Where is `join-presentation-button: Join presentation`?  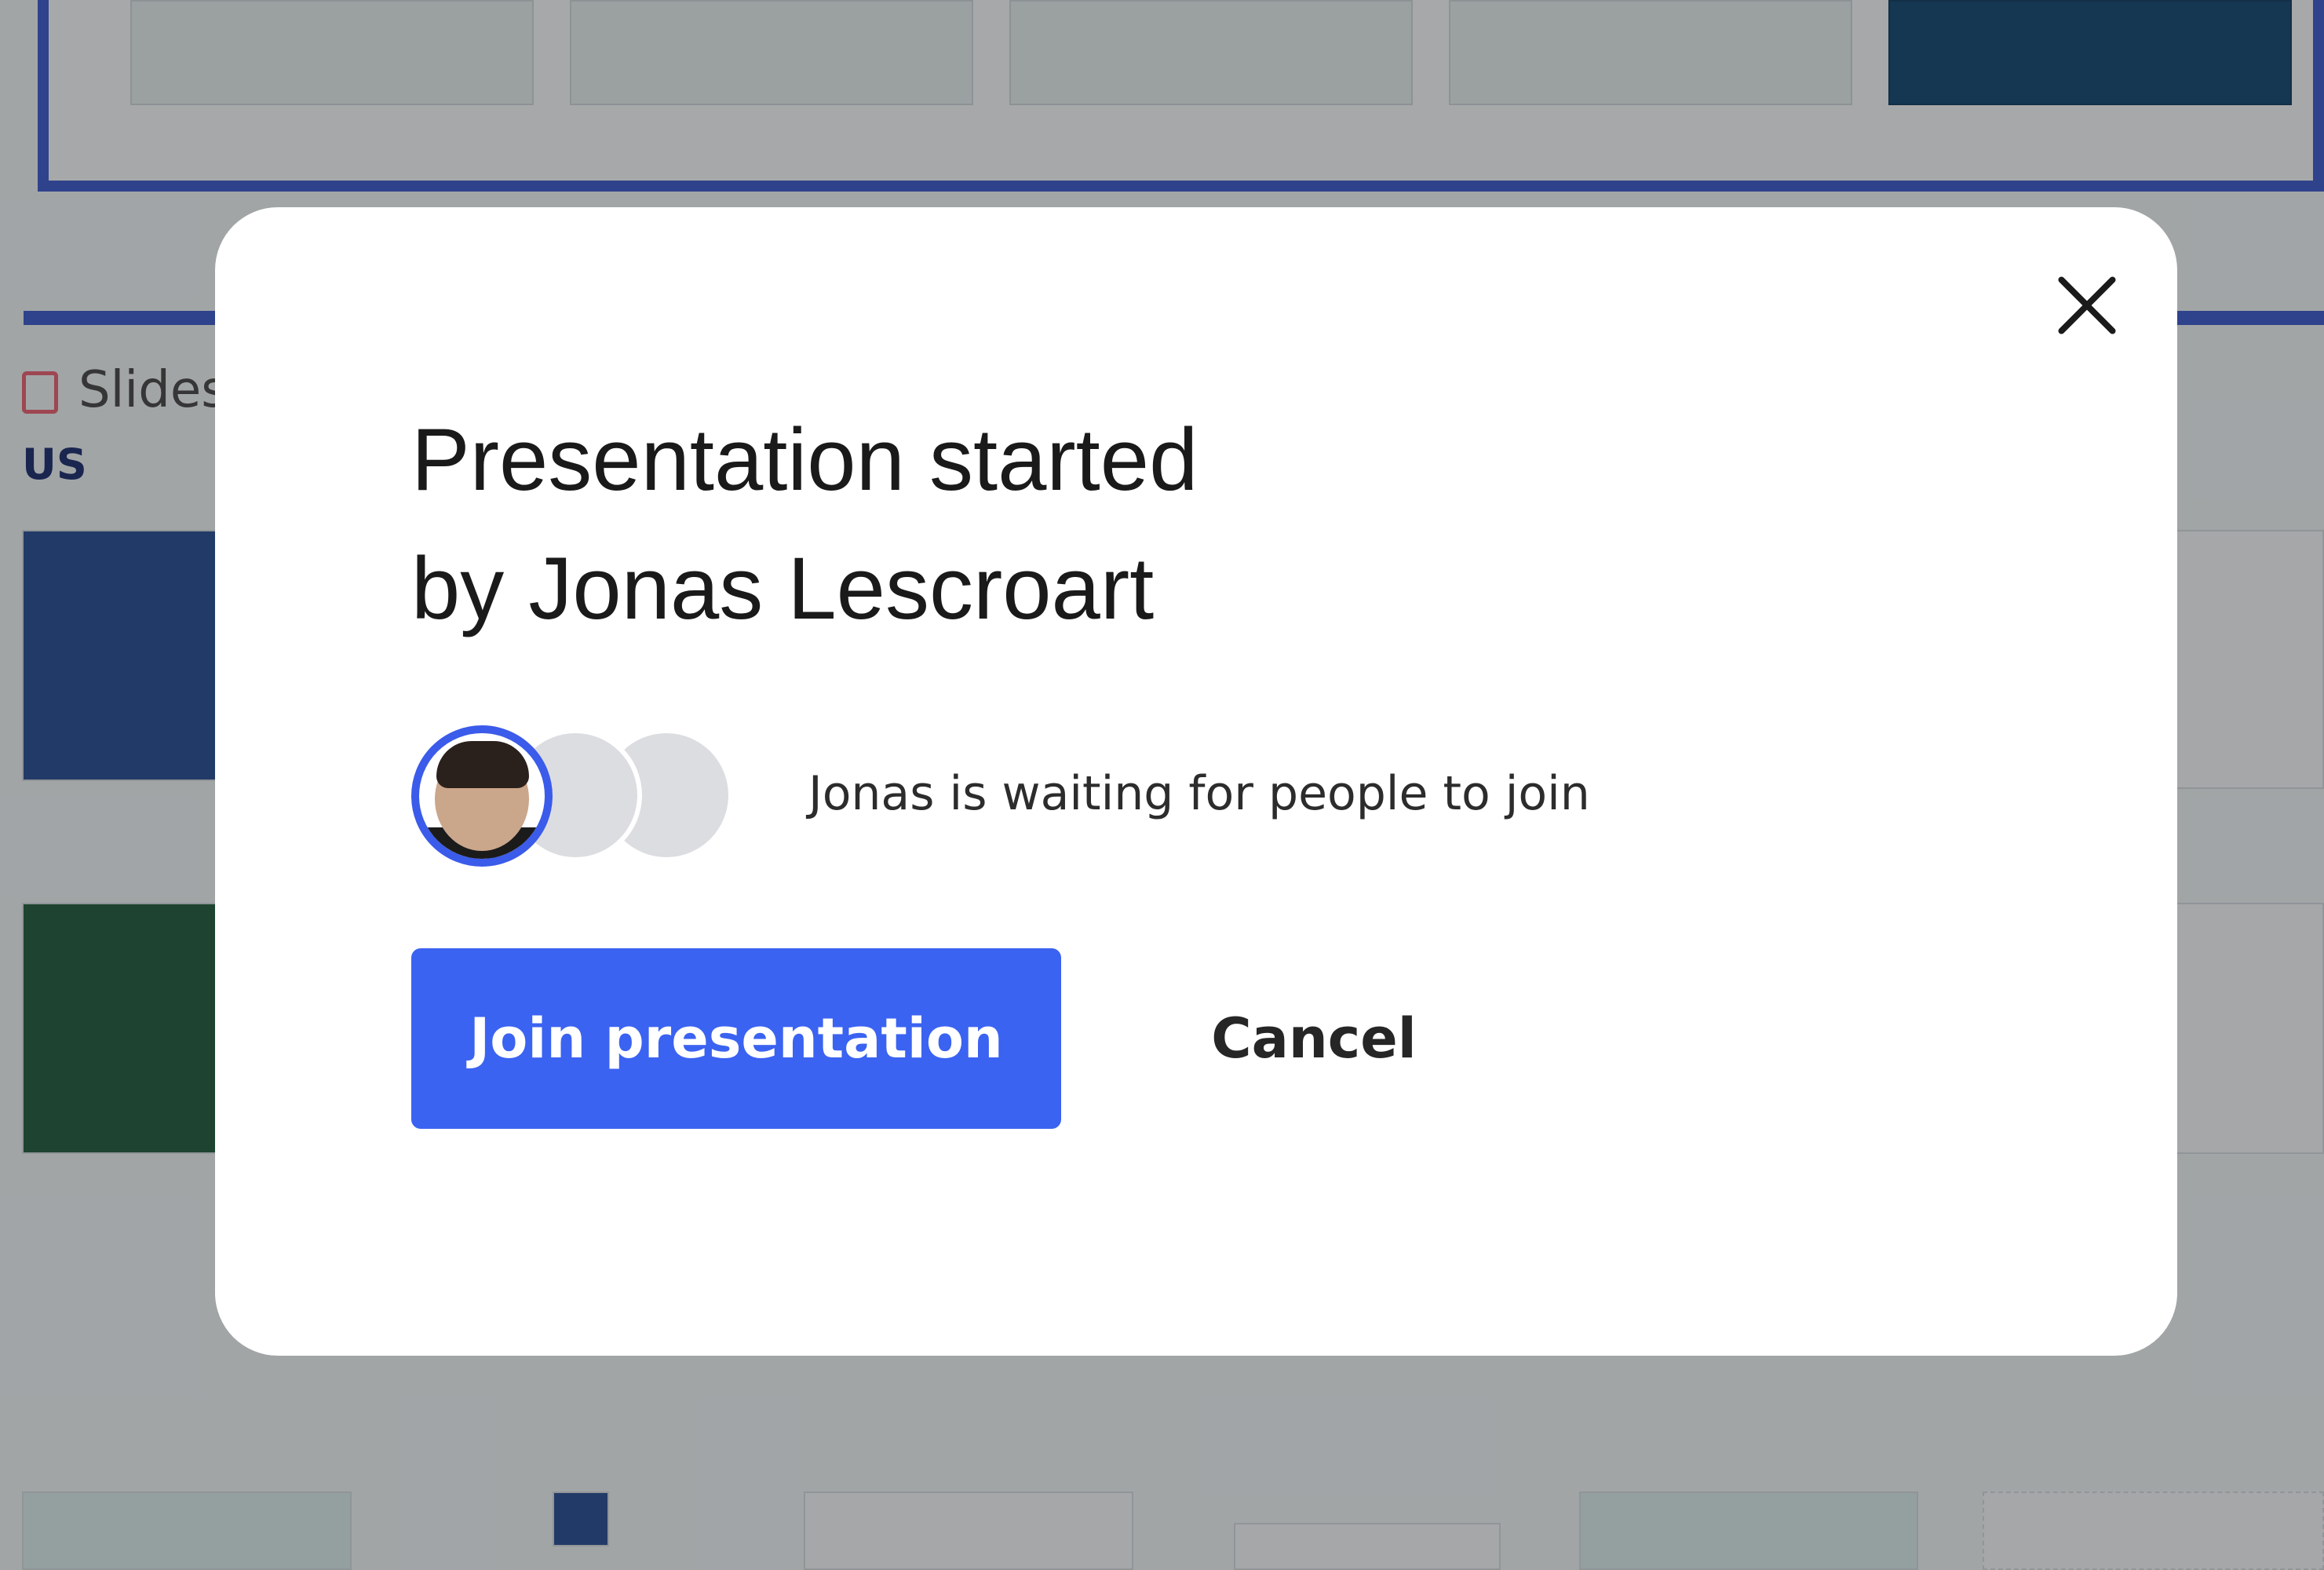 join-presentation-button: Join presentation is located at coordinates (736, 1038).